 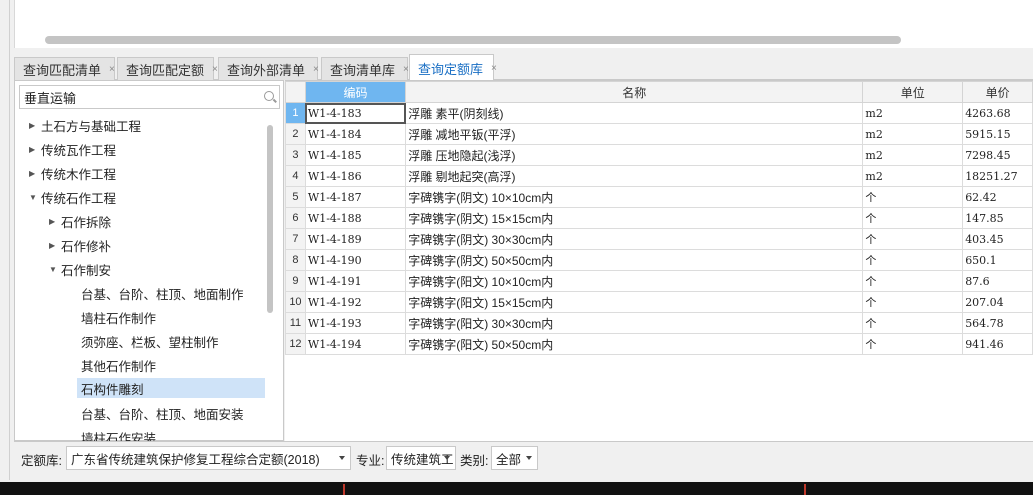 What do you see at coordinates (355, 323) in the screenshot?
I see `cell-code: W1-4-193` at bounding box center [355, 323].